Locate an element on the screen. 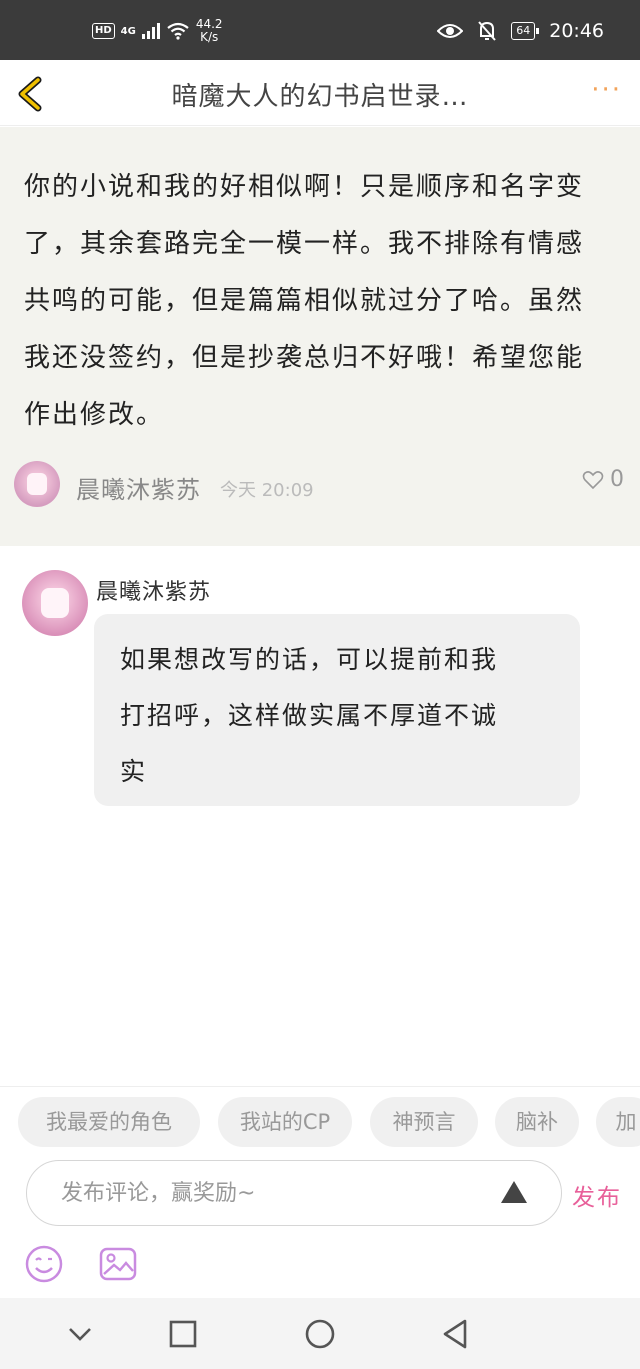 This screenshot has height=1369, width=640. net-speed: 44.2 K/s is located at coordinates (209, 31).